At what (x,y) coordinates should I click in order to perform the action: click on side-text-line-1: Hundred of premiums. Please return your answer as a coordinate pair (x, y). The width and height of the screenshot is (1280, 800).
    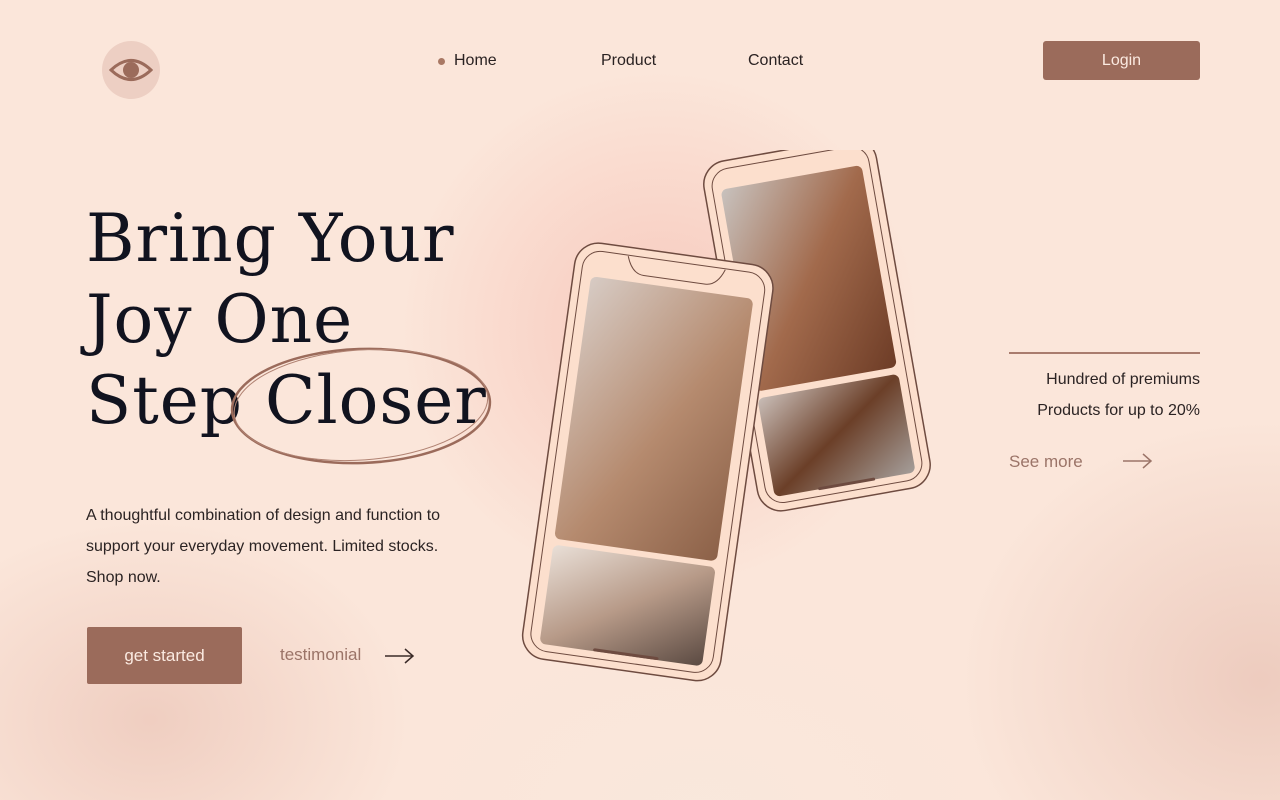
    Looking at the image, I should click on (1123, 379).